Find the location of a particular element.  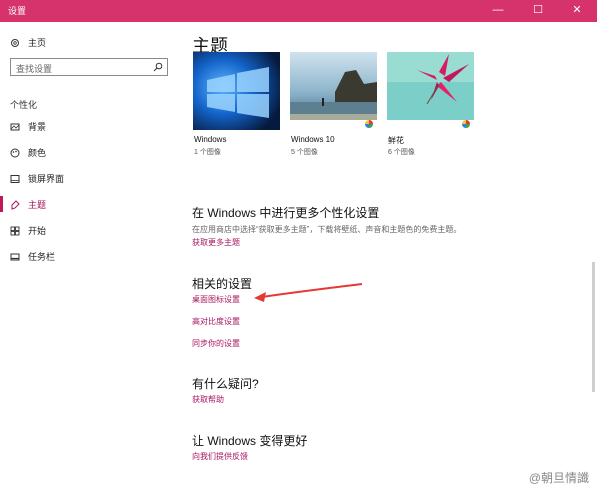

get-more-themes-link: 获取更多主题 is located at coordinates (216, 242).